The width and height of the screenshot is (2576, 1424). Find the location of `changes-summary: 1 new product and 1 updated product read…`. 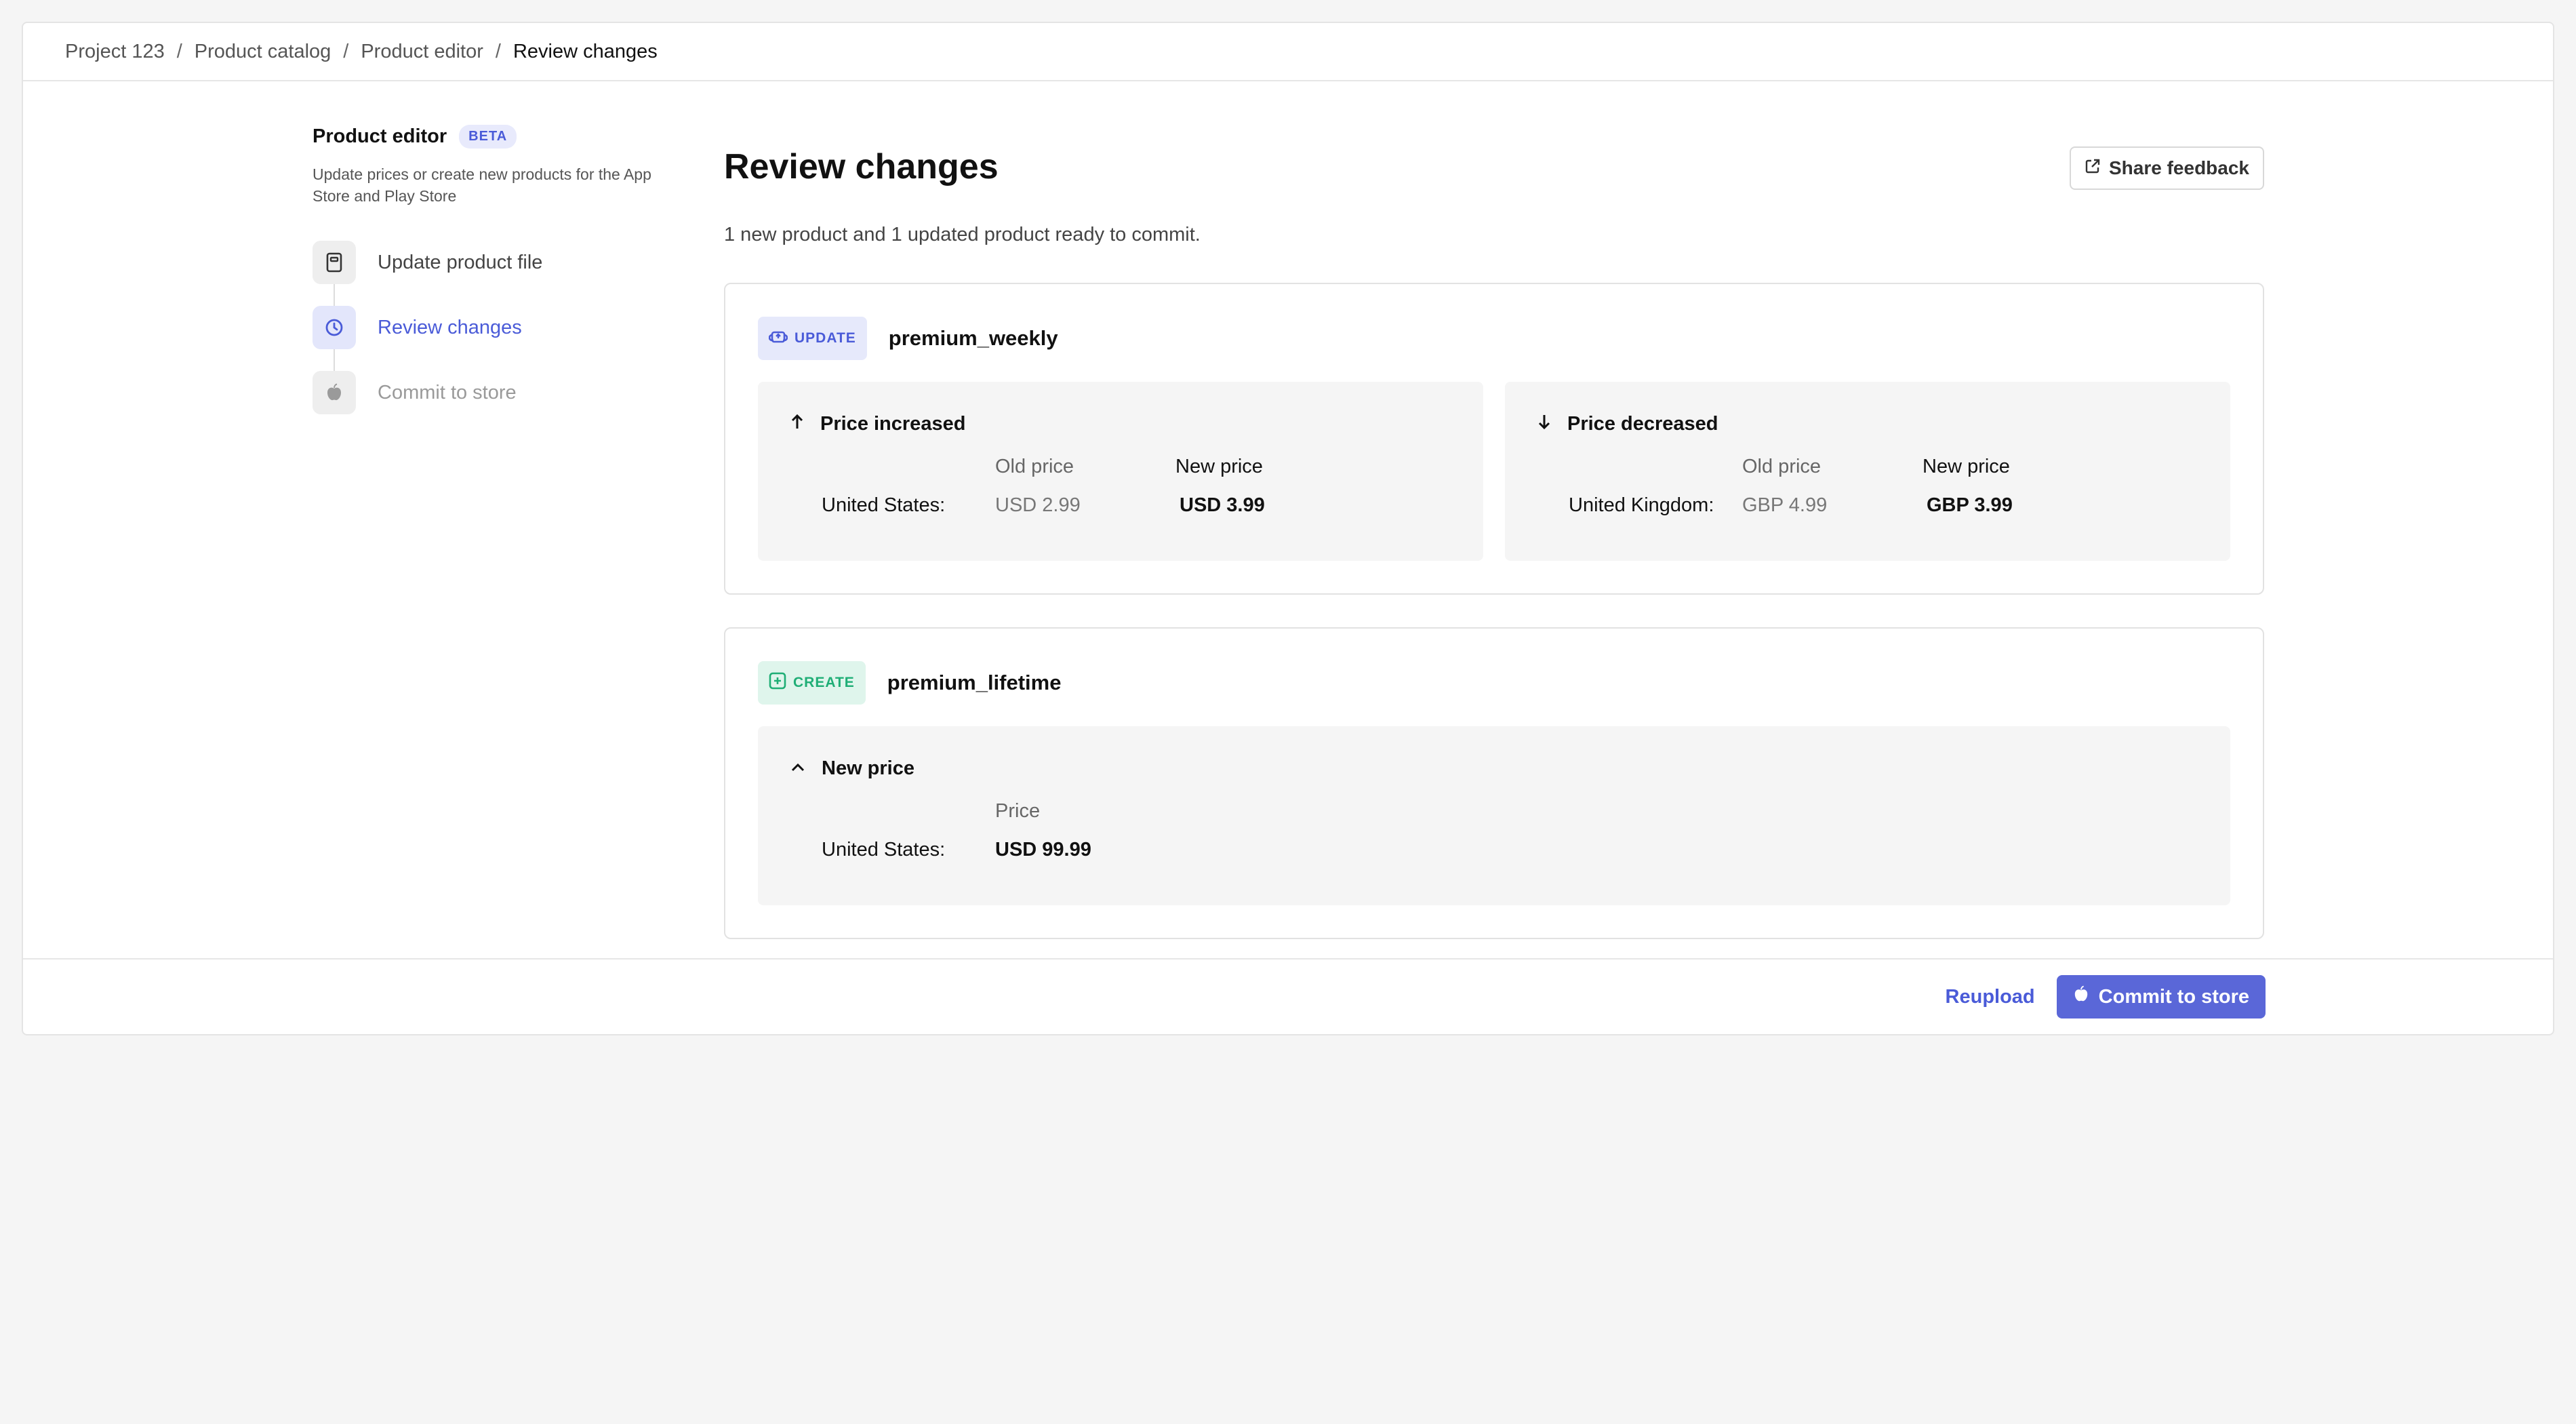

changes-summary: 1 new product and 1 updated product read… is located at coordinates (962, 234).